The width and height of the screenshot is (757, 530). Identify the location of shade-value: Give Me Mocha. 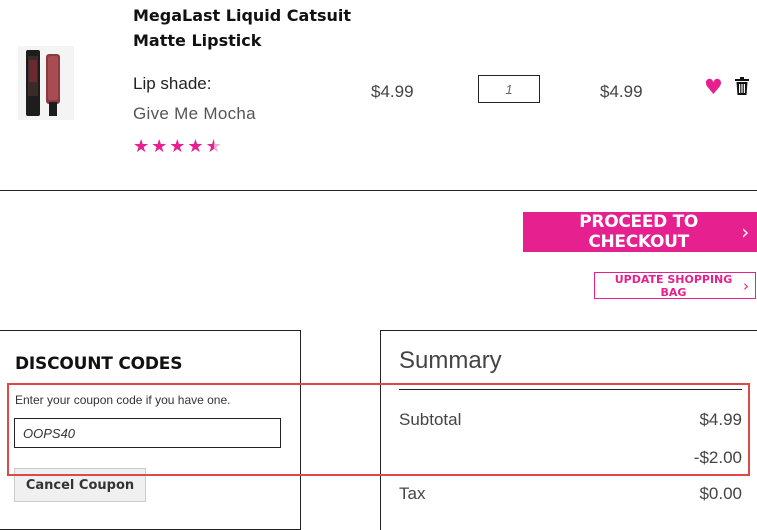
(194, 113).